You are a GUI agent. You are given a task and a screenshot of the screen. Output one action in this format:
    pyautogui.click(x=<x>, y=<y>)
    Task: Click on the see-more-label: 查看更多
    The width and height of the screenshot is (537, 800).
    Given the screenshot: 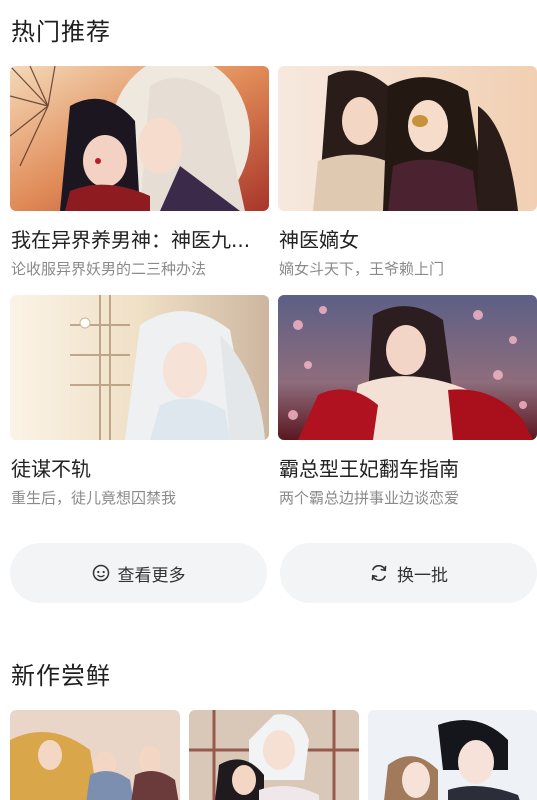 What is the action you would take?
    pyautogui.click(x=151, y=575)
    